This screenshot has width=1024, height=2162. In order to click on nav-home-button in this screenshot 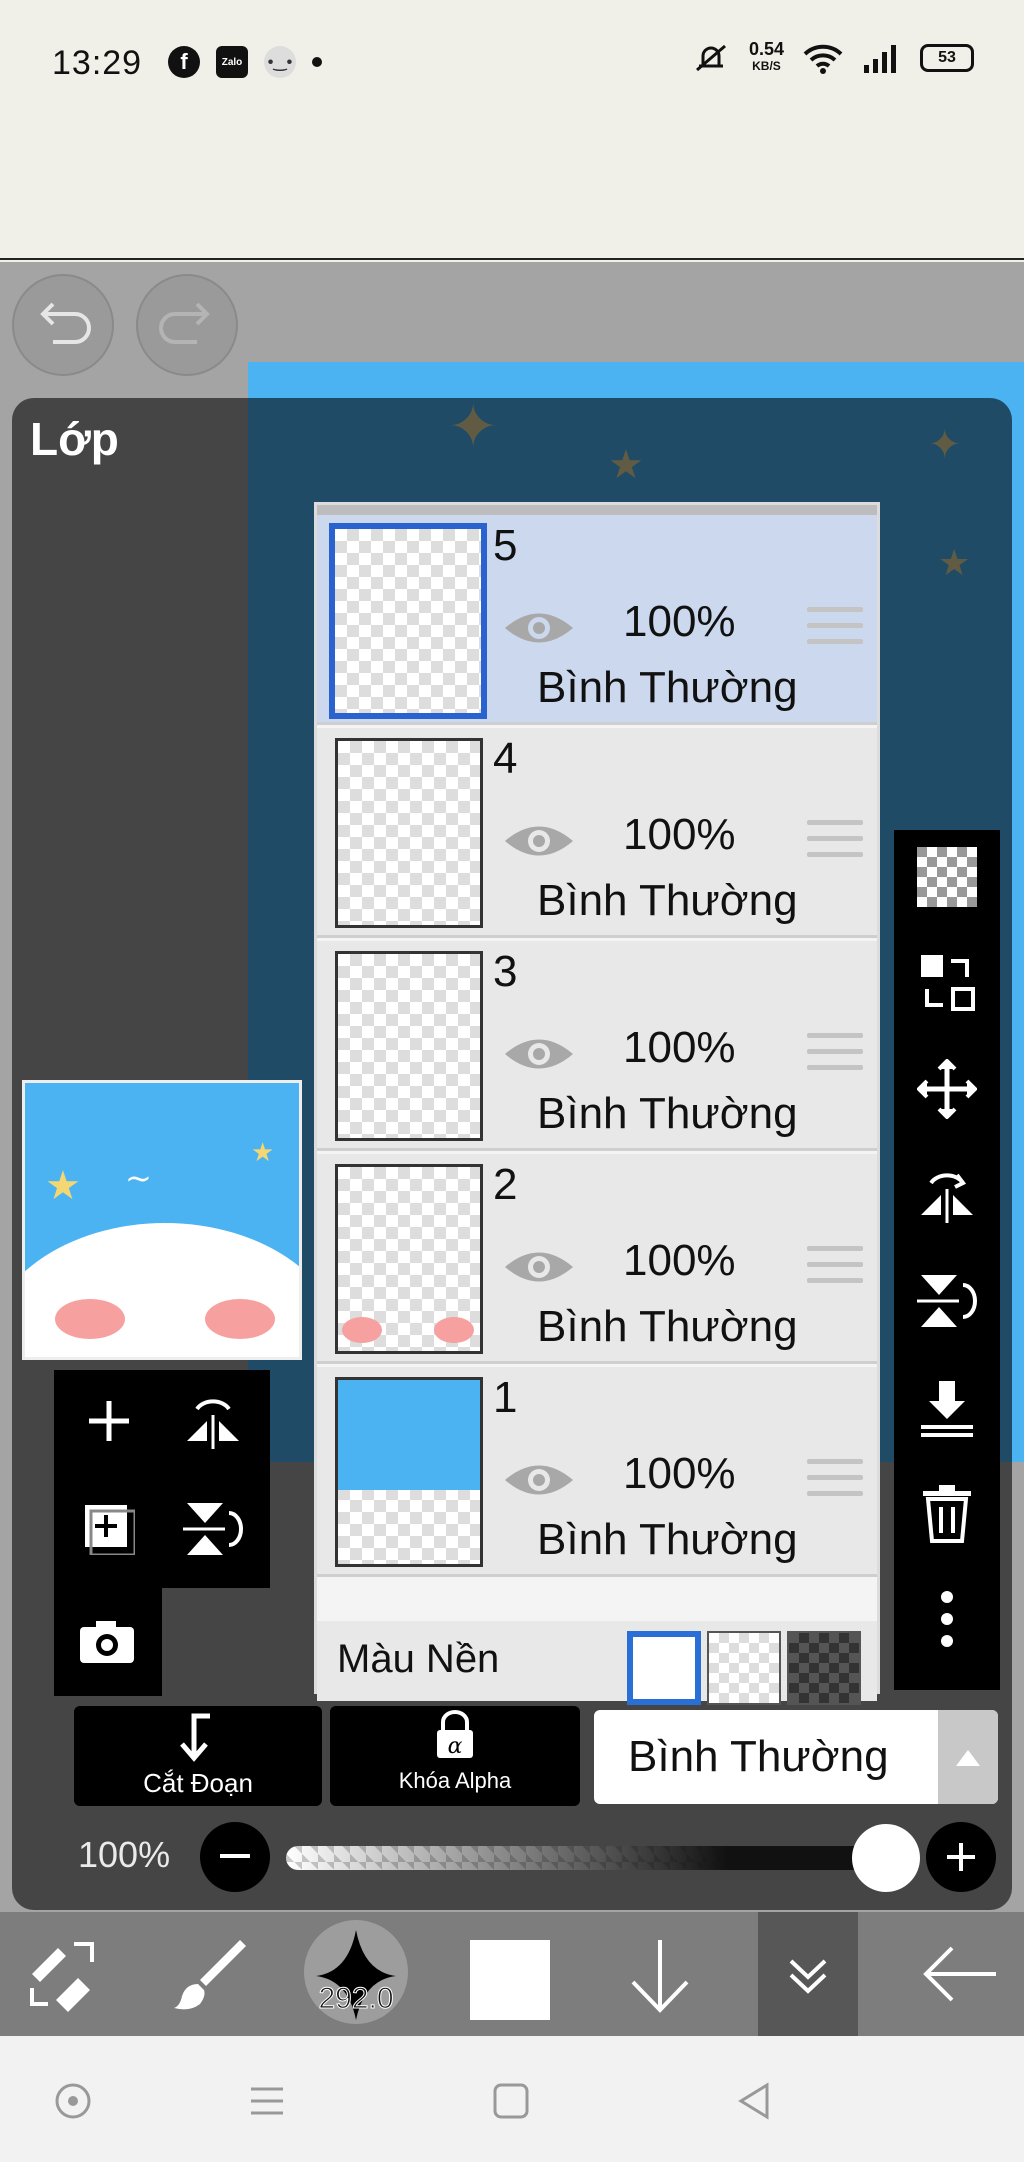, I will do `click(511, 2101)`.